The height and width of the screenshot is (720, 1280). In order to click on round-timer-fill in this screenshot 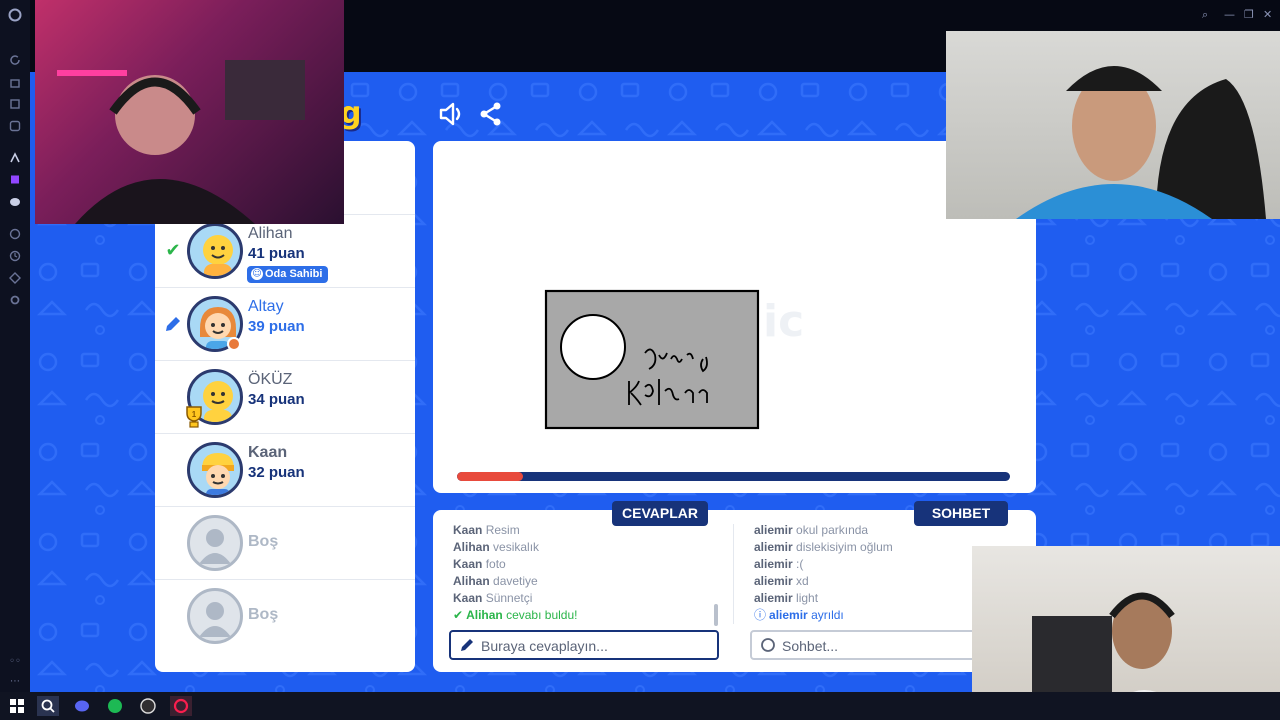, I will do `click(490, 476)`.